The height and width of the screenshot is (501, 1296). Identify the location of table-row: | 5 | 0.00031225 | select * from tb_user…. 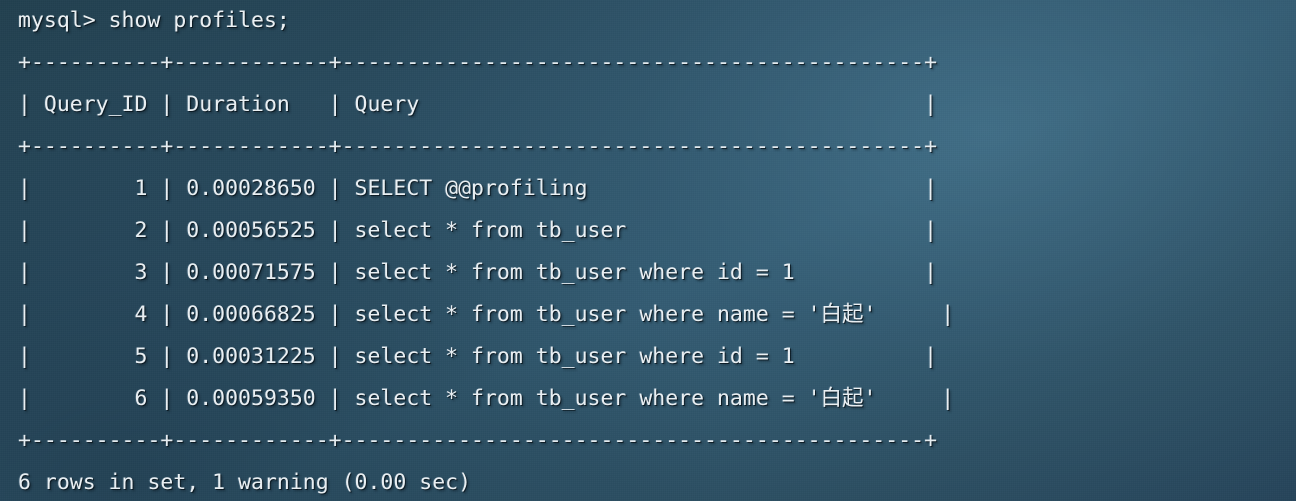
(478, 356).